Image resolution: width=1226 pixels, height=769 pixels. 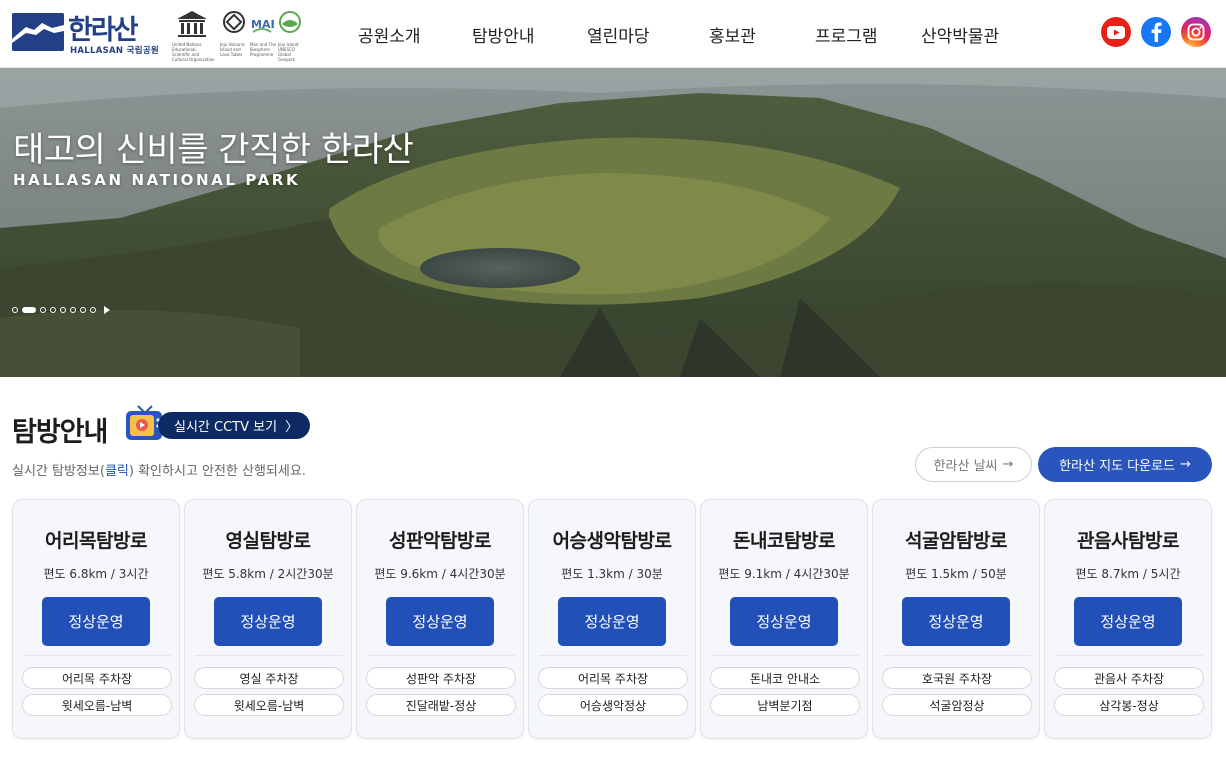 What do you see at coordinates (965, 466) in the screenshot?
I see `weather-button-label: 한라산 날씨` at bounding box center [965, 466].